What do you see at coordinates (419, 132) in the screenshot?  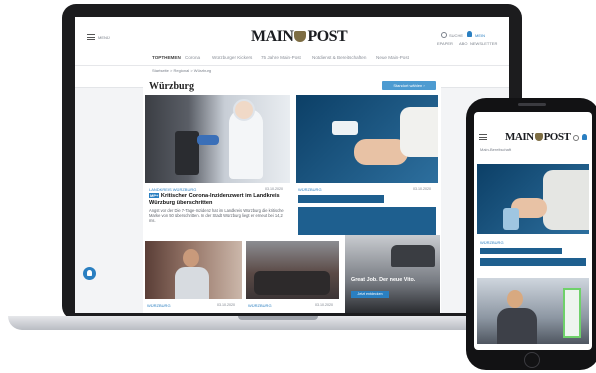 I see `sleeve-shape` at bounding box center [419, 132].